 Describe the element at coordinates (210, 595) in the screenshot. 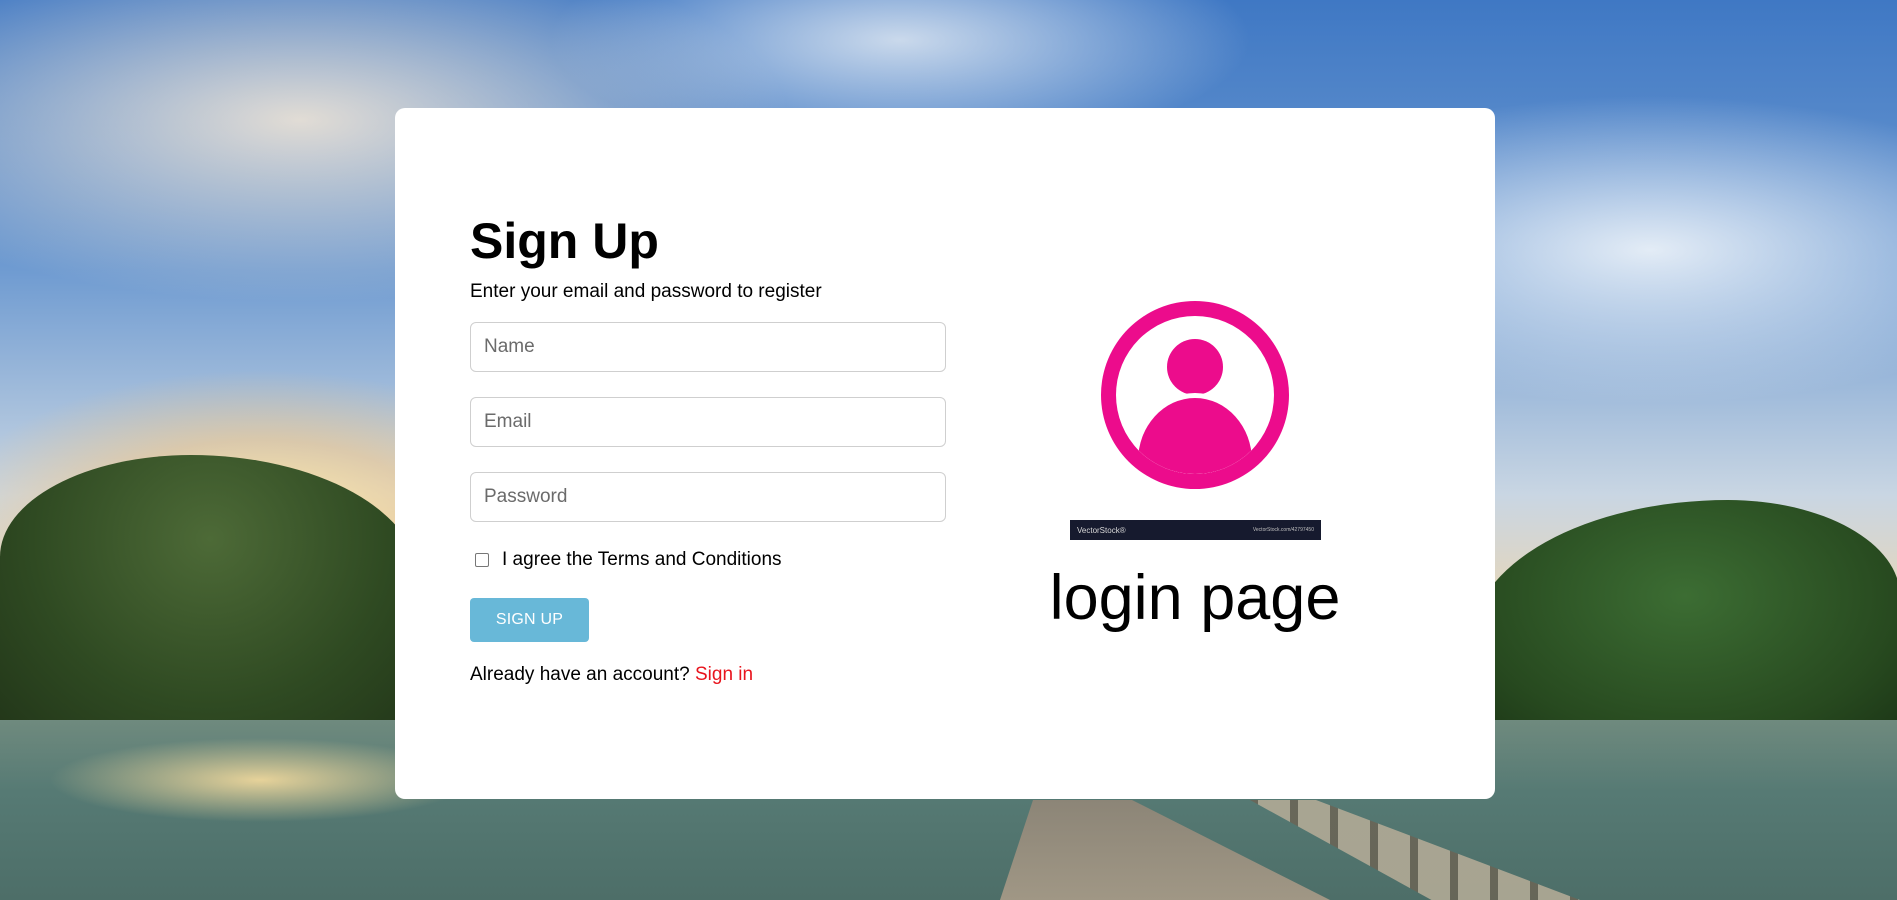

I see `trees-left` at that location.